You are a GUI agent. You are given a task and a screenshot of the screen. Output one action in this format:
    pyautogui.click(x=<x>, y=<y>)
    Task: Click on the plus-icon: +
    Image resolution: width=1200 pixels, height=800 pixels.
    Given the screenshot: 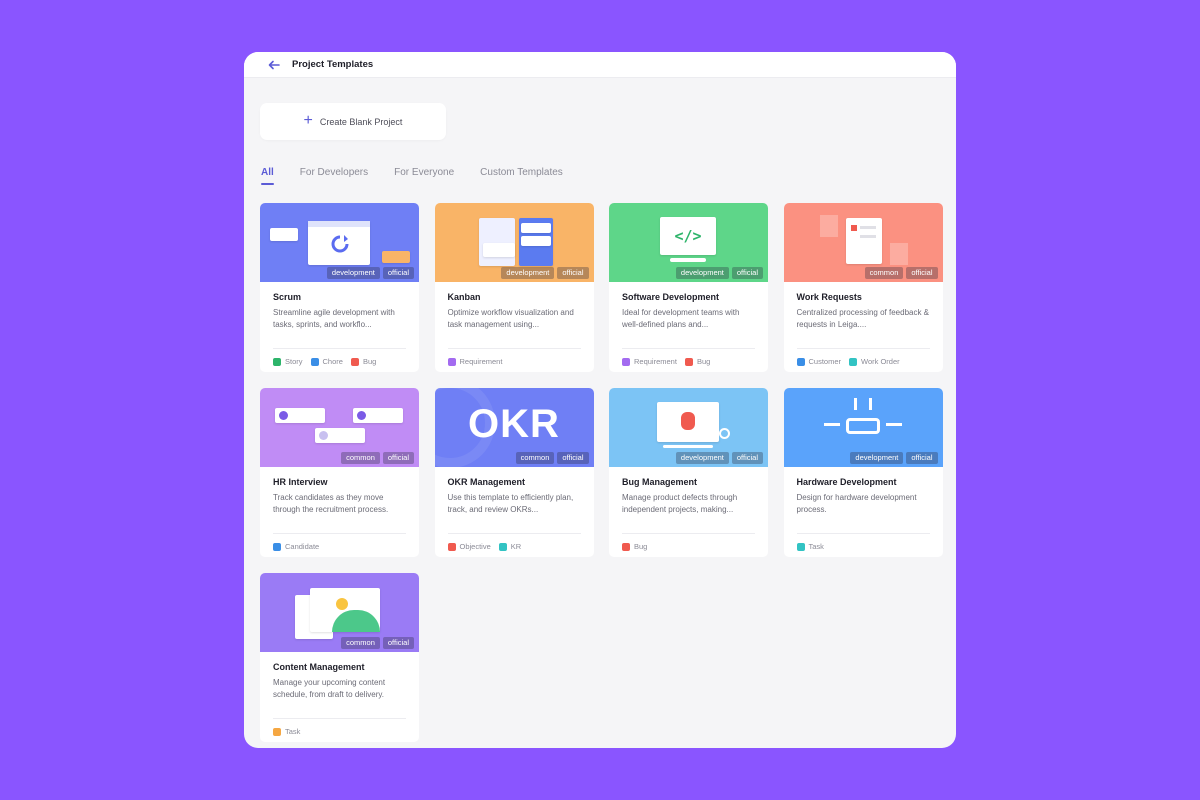 What is the action you would take?
    pyautogui.click(x=308, y=120)
    